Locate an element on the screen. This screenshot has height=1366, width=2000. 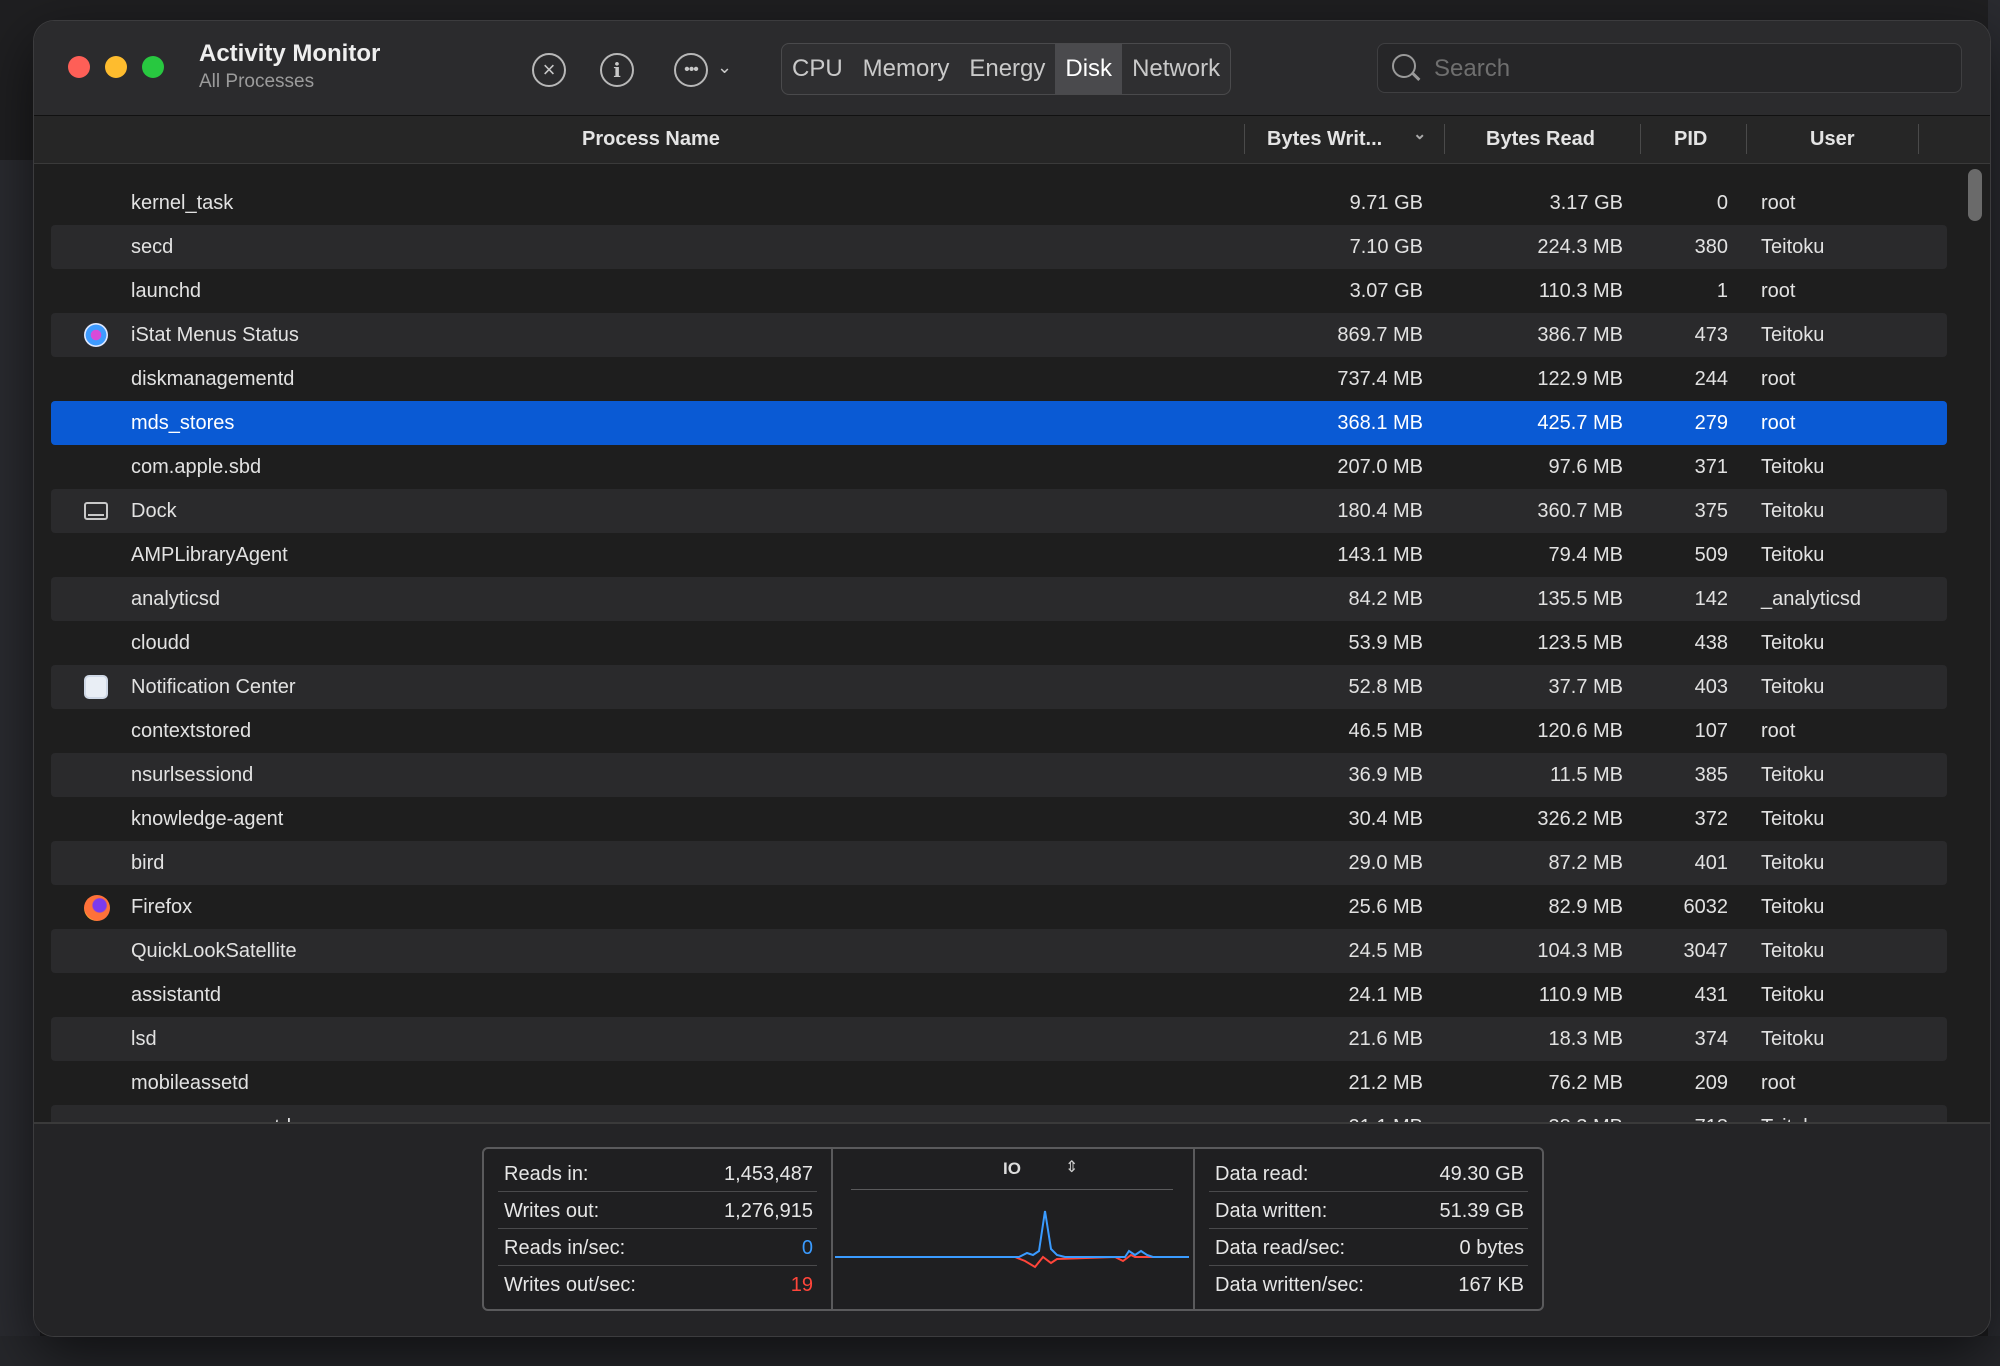
pid-cell: 142 is located at coordinates (1711, 599).